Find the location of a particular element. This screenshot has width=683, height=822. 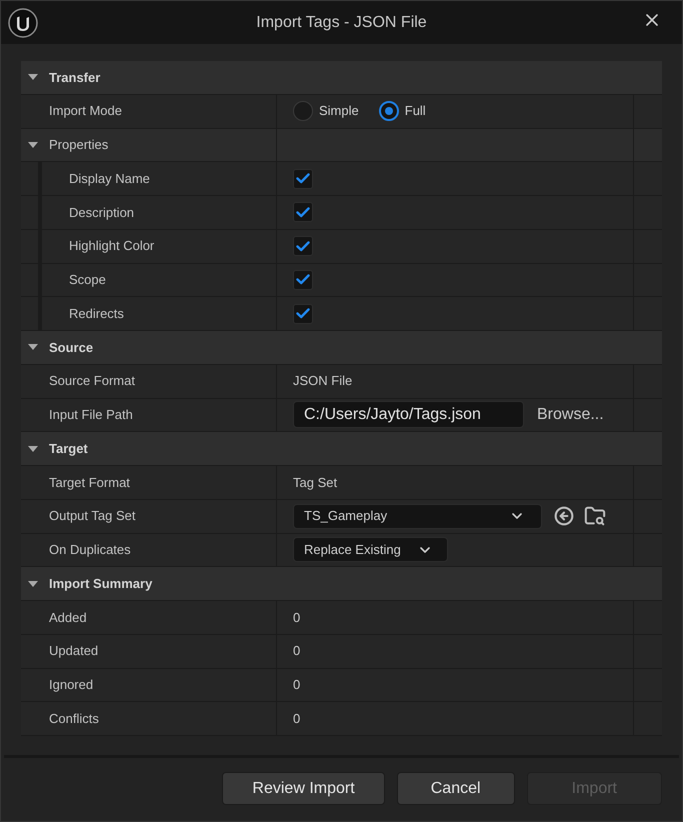

property-label: Highlight Color is located at coordinates (111, 246).